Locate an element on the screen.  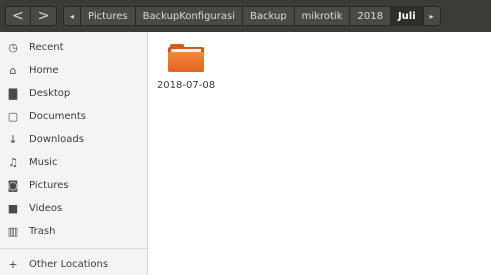
path-crumb-pictures: Pictures is located at coordinates (108, 16).